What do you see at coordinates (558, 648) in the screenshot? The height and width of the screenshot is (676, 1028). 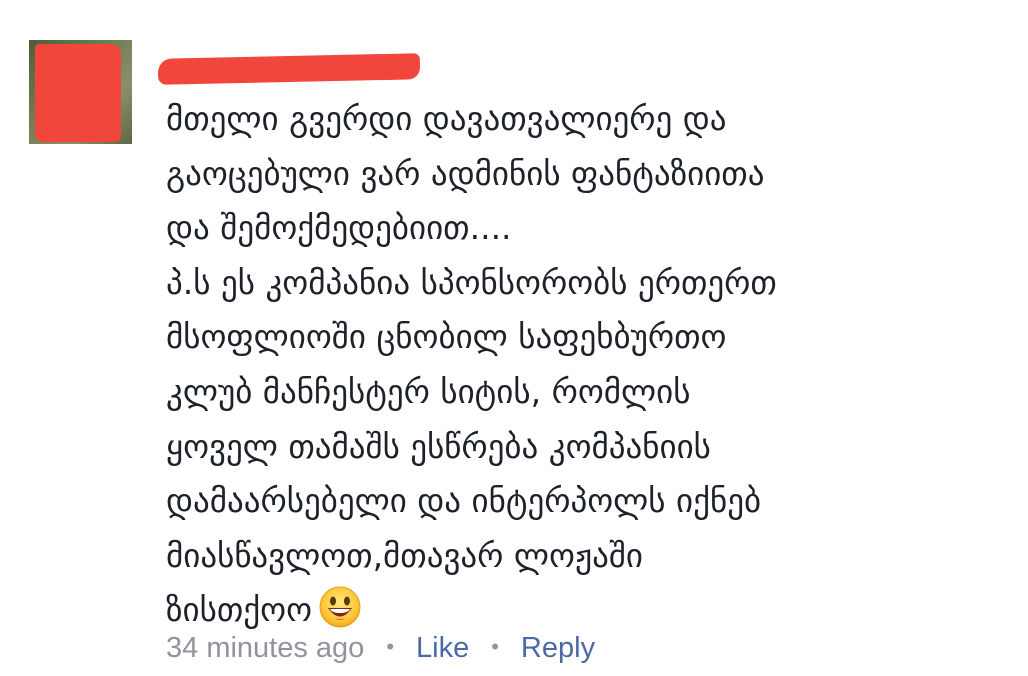 I see `reply-button: Reply` at bounding box center [558, 648].